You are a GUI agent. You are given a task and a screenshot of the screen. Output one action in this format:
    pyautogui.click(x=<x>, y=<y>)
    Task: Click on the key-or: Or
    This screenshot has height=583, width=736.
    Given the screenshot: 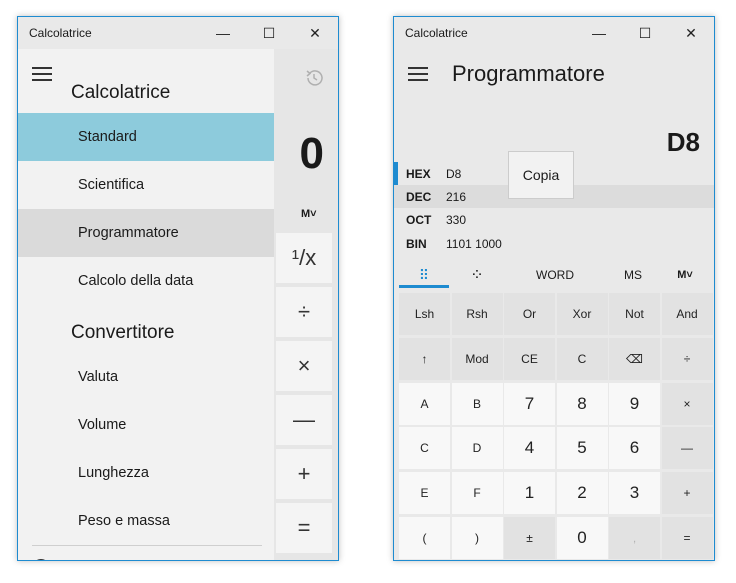 What is the action you would take?
    pyautogui.click(x=529, y=314)
    